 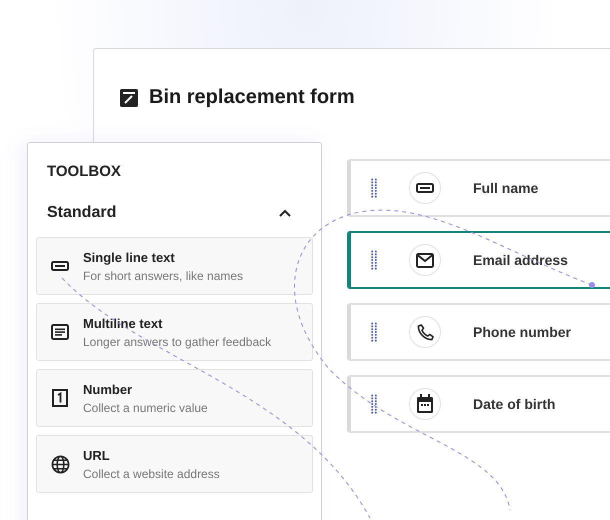 I want to click on form-field: Email address, so click(x=478, y=260).